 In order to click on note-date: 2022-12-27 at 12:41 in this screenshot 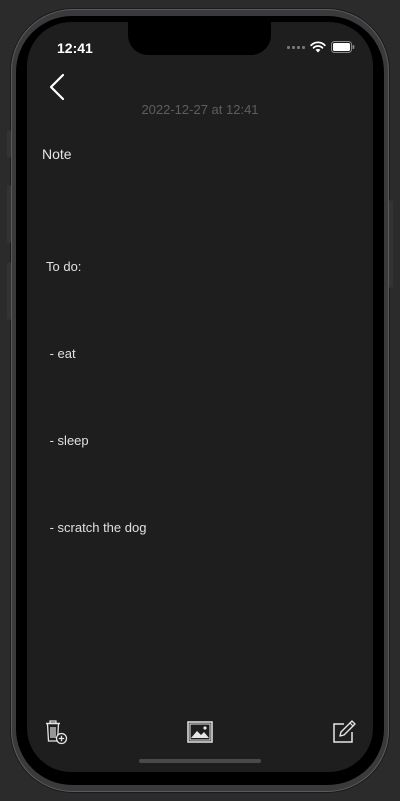, I will do `click(200, 109)`.